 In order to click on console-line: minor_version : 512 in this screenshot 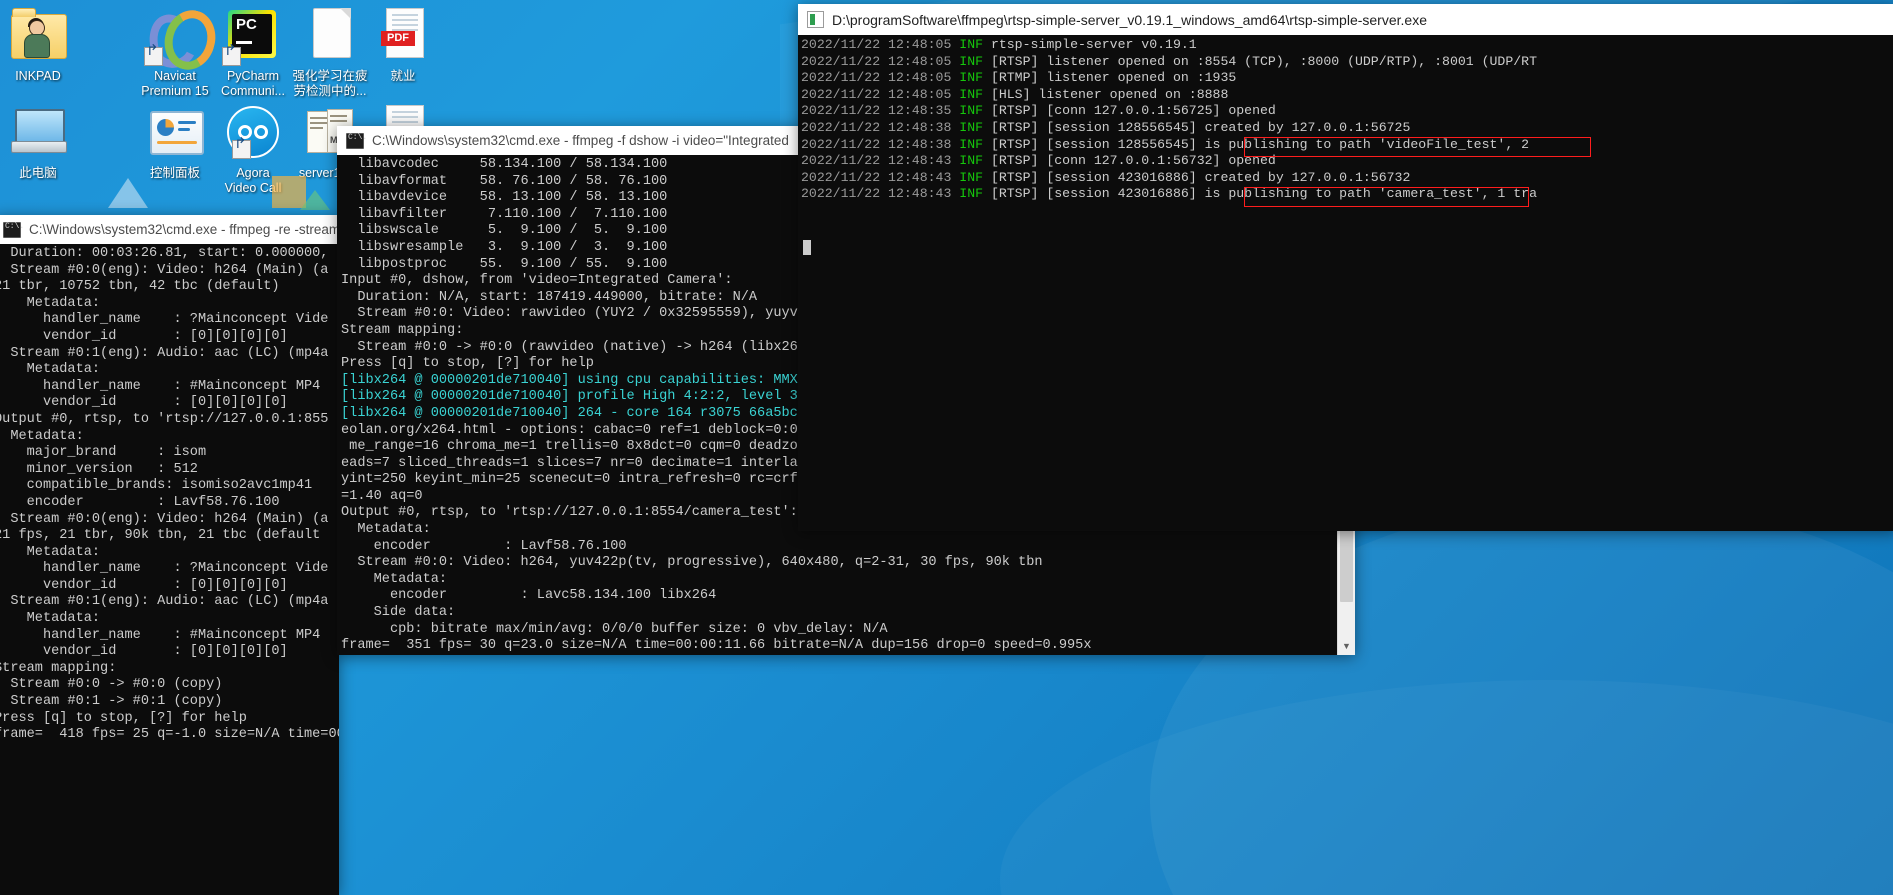, I will do `click(99, 469)`.